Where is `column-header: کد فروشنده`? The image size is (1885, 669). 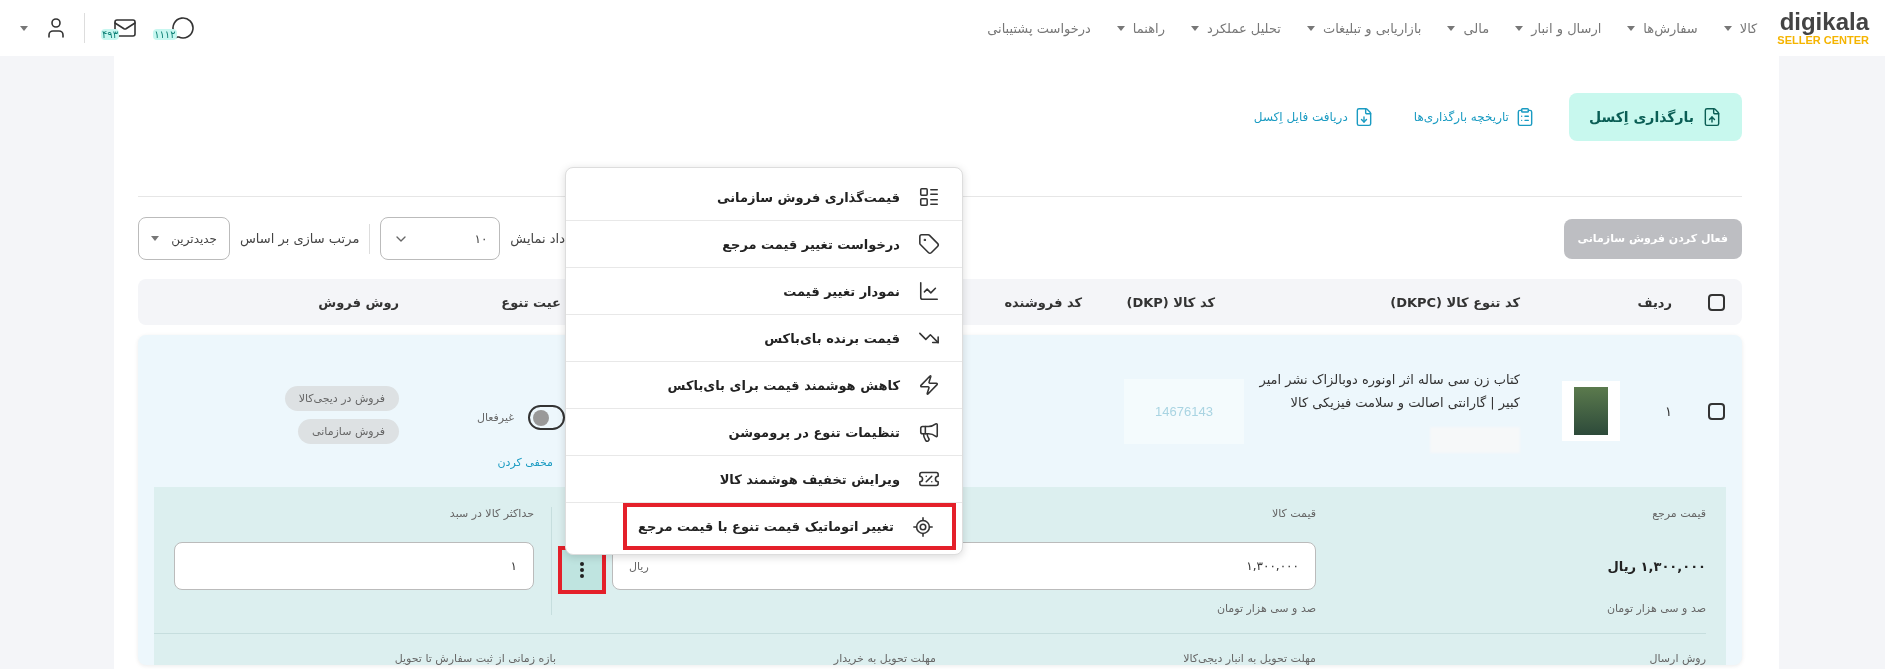
column-header: کد فروشنده is located at coordinates (1043, 302).